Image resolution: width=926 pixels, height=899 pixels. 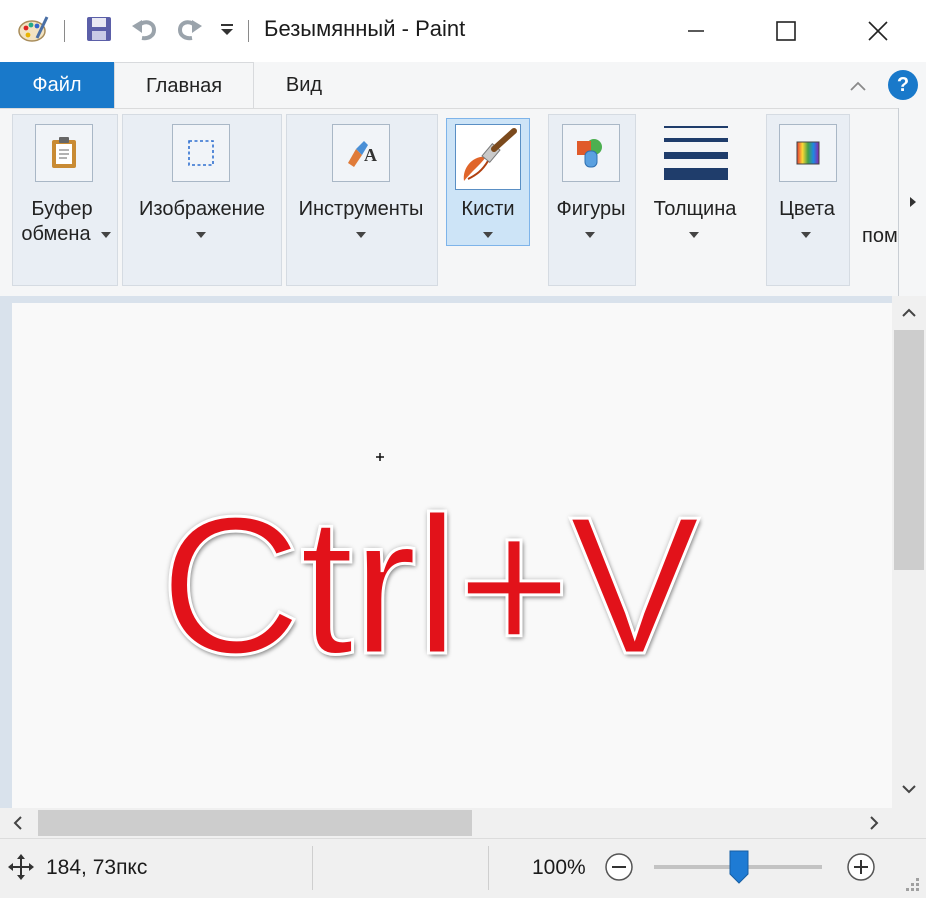 I want to click on resize-grip-icon, so click(x=912, y=884).